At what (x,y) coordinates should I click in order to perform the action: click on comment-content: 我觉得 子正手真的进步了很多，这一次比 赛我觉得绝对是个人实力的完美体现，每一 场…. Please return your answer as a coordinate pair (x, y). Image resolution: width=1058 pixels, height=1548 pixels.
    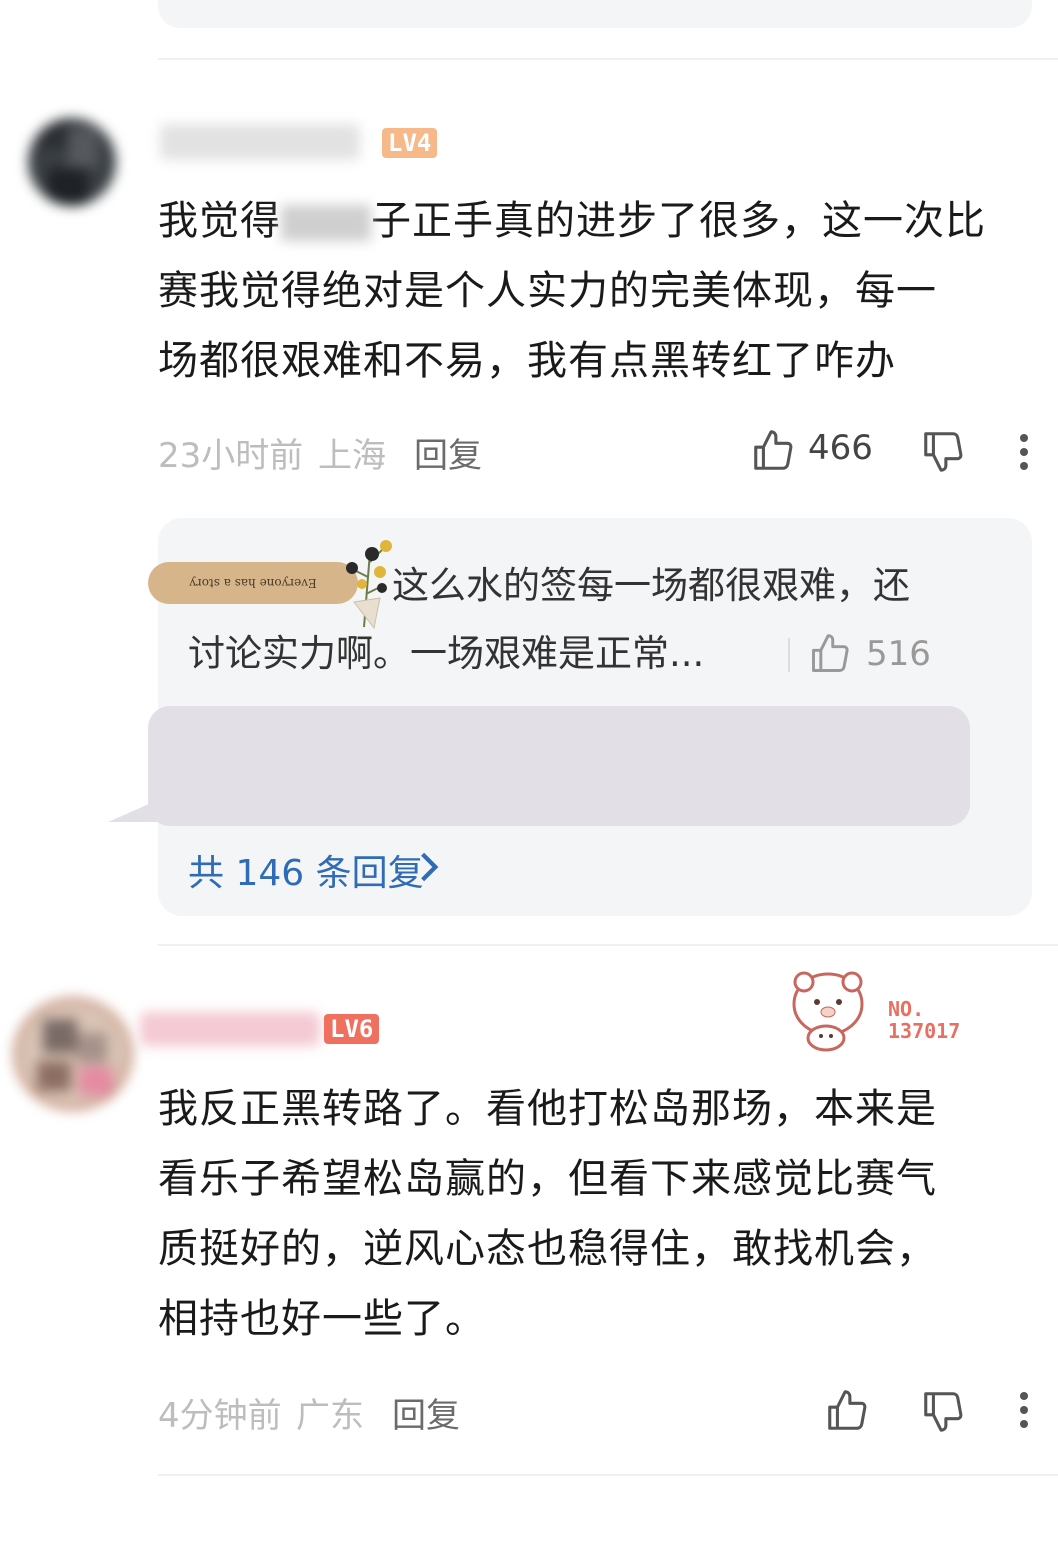
    Looking at the image, I should click on (598, 291).